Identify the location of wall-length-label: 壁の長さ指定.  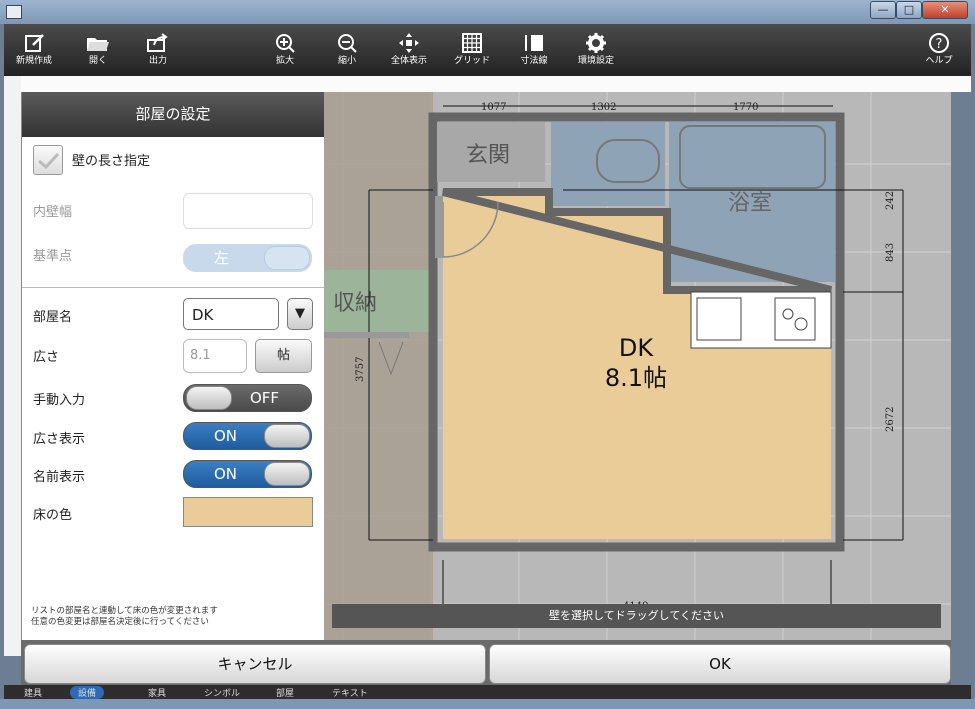
(111, 161).